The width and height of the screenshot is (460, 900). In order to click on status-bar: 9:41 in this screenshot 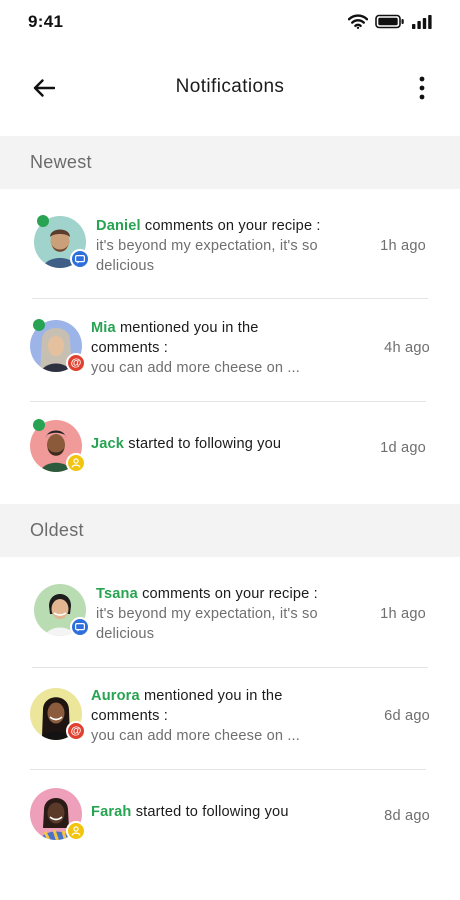, I will do `click(230, 22)`.